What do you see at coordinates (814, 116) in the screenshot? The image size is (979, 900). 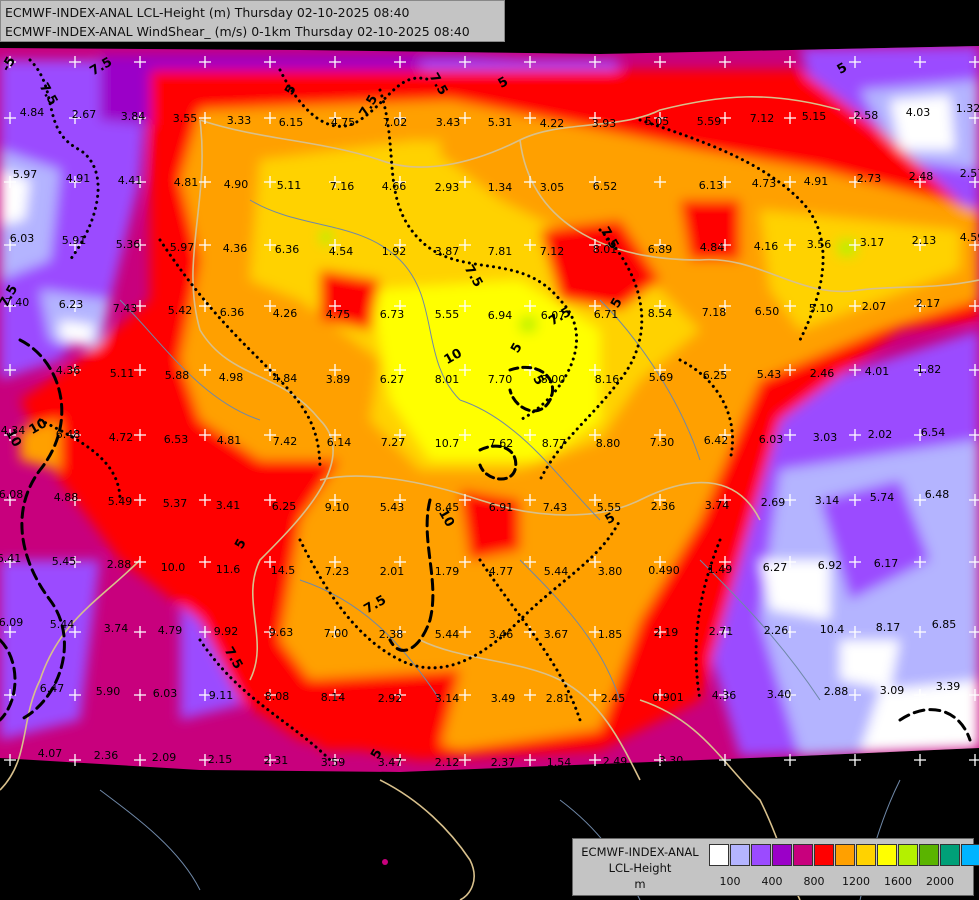 I see `station-value: 5.15` at bounding box center [814, 116].